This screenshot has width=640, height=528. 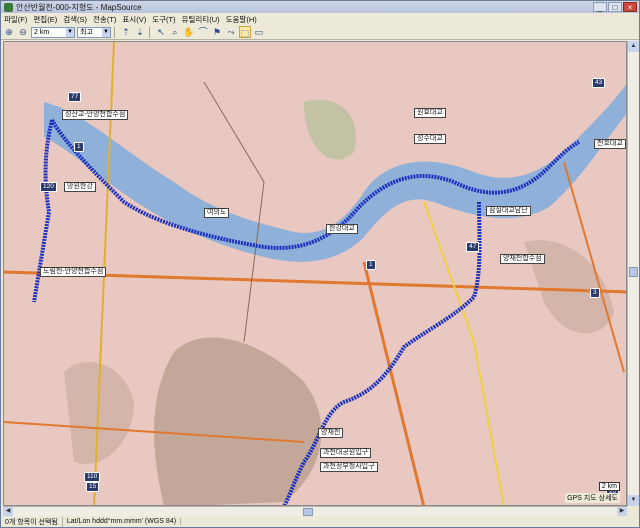 What do you see at coordinates (508, 211) in the screenshot?
I see `map-label-waypoint: 잠실대교남단` at bounding box center [508, 211].